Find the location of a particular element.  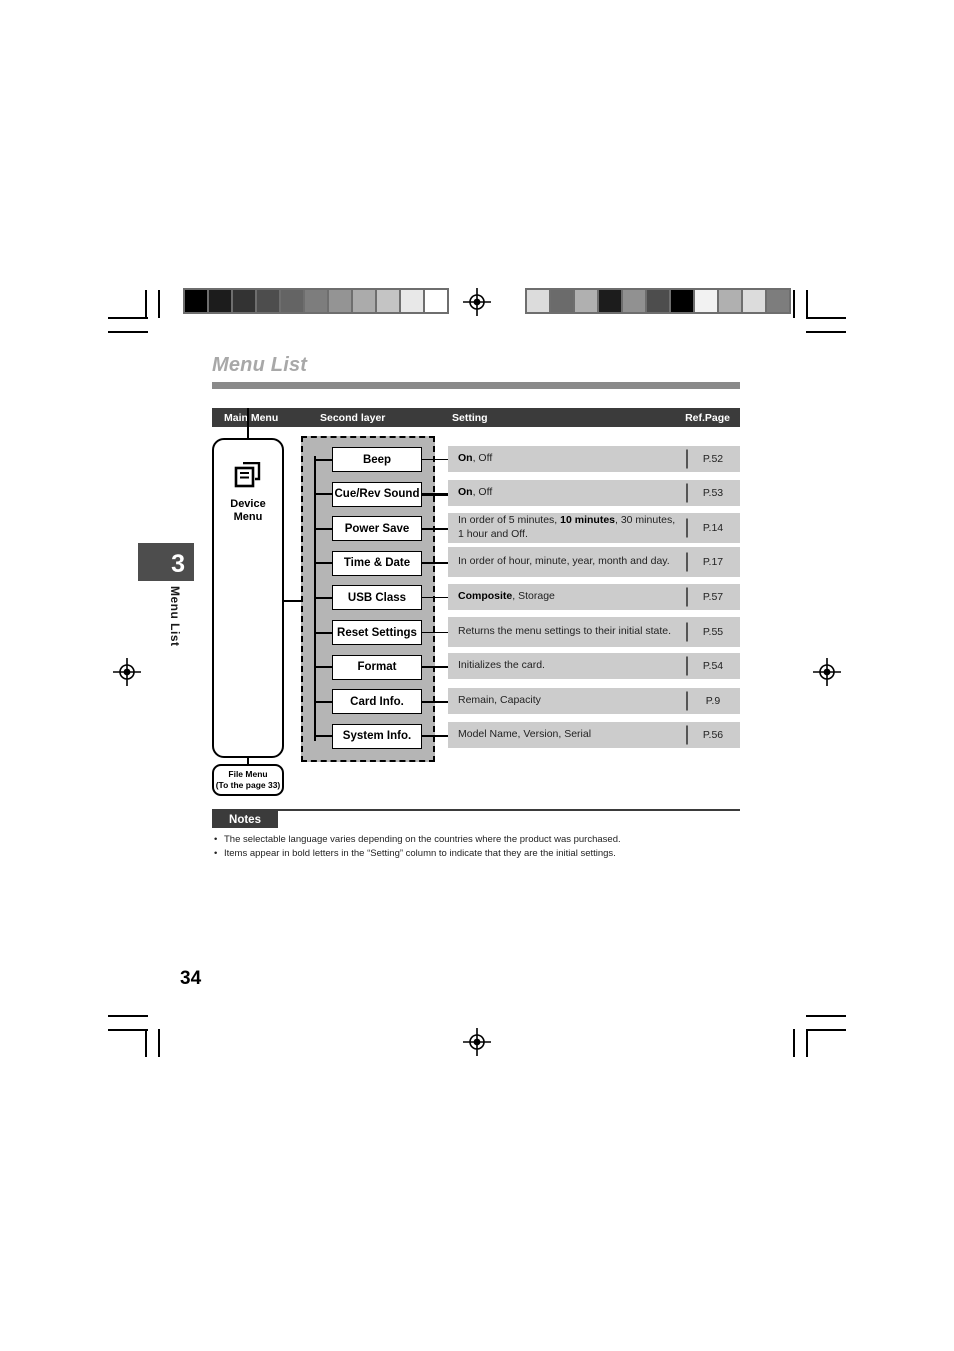

second-layer-item-usb-class: USB Class is located at coordinates (377, 598).